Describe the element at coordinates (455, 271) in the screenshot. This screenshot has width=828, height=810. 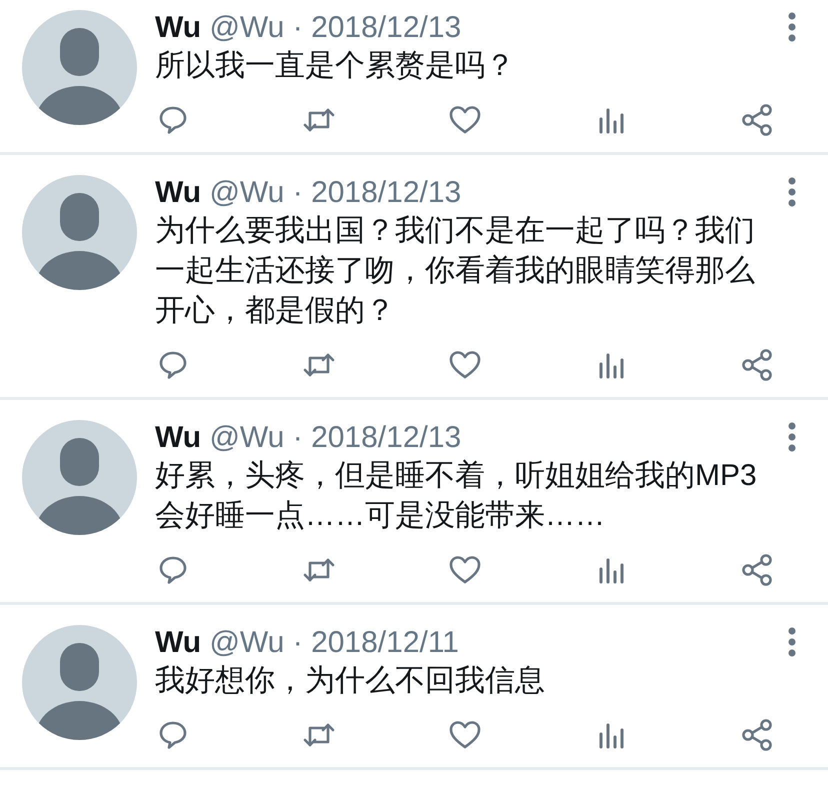
I see `tweet-text: 为什么要我出国？我们不是在一起了吗？我们 一起生活还接了吻，你看着我的眼睛笑得那么 开心，都是假的？` at that location.